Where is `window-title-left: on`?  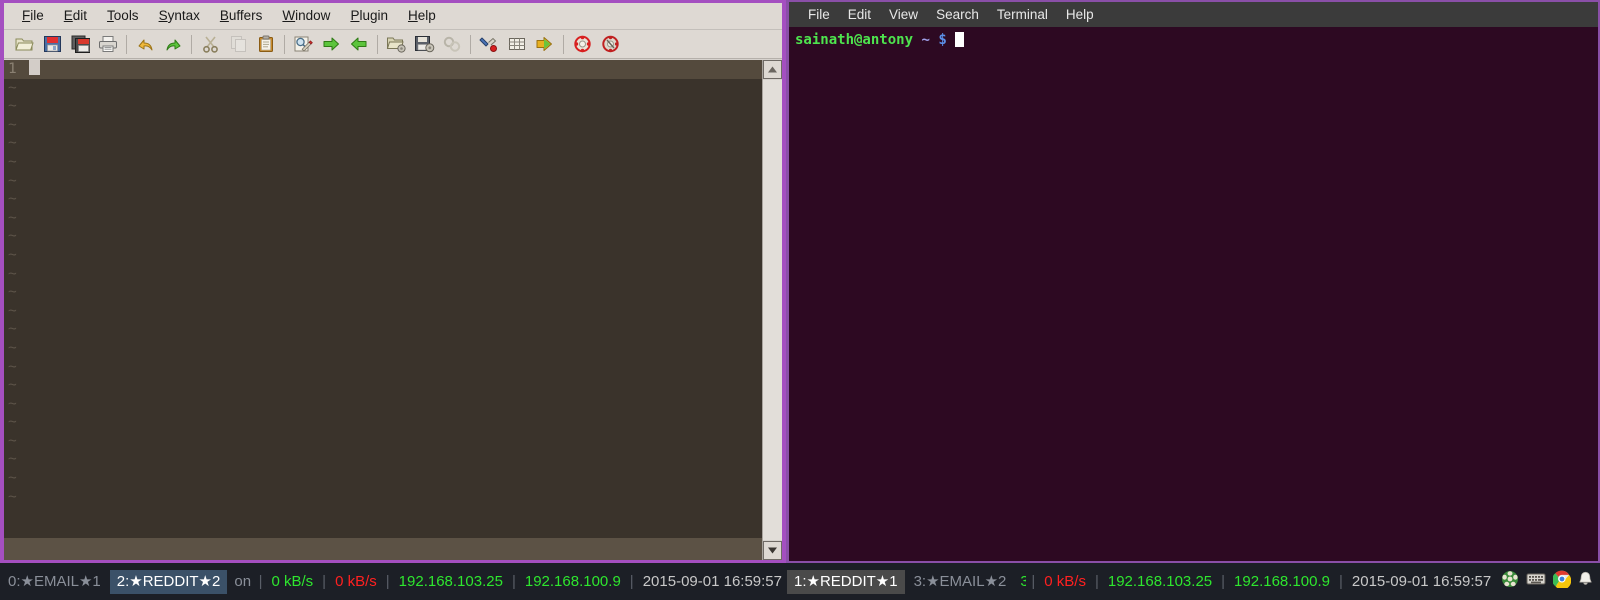 window-title-left: on is located at coordinates (243, 581).